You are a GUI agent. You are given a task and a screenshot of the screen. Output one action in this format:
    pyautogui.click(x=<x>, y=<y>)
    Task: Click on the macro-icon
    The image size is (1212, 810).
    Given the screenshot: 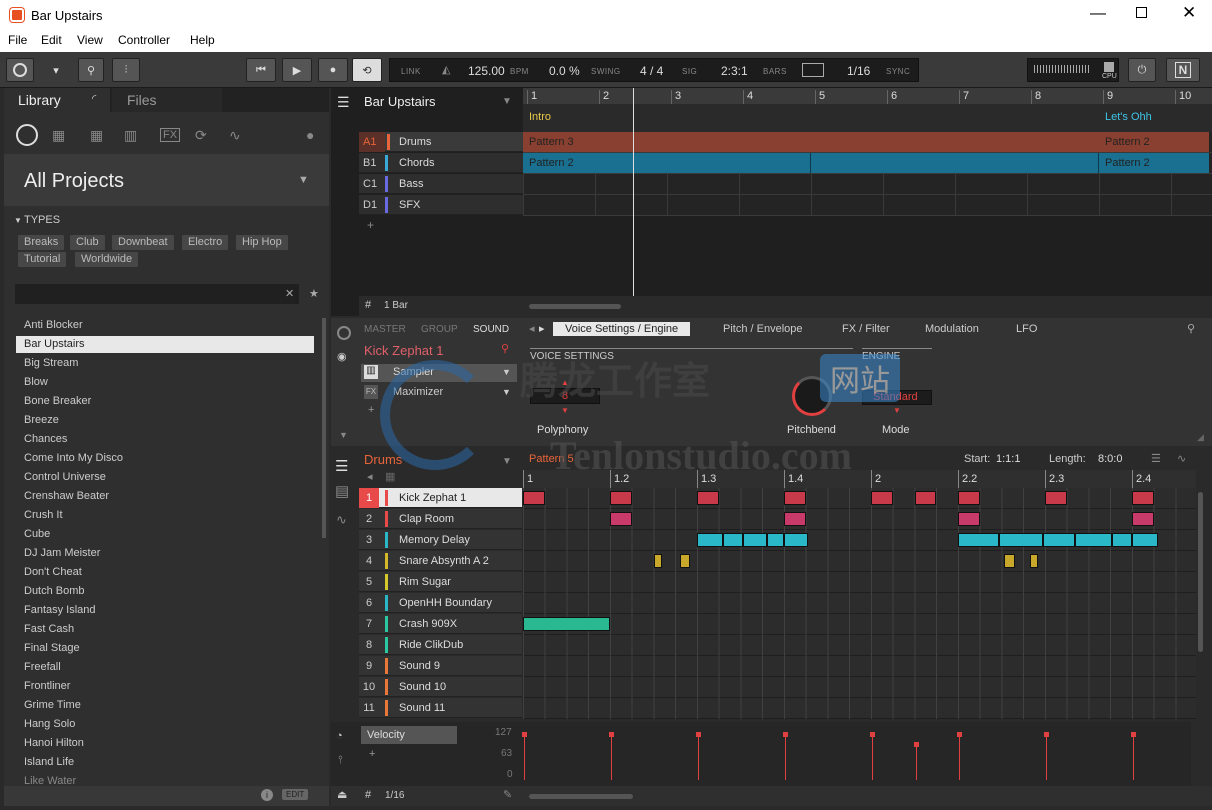 What is the action you would take?
    pyautogui.click(x=344, y=333)
    